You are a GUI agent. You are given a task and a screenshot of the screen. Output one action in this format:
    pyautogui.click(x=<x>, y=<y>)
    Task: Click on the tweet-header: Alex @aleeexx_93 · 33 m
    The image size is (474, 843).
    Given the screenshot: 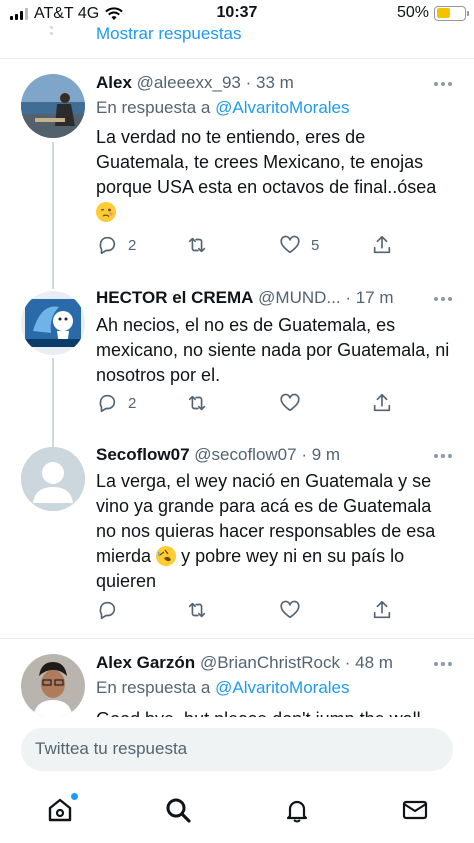 What is the action you would take?
    pyautogui.click(x=261, y=83)
    